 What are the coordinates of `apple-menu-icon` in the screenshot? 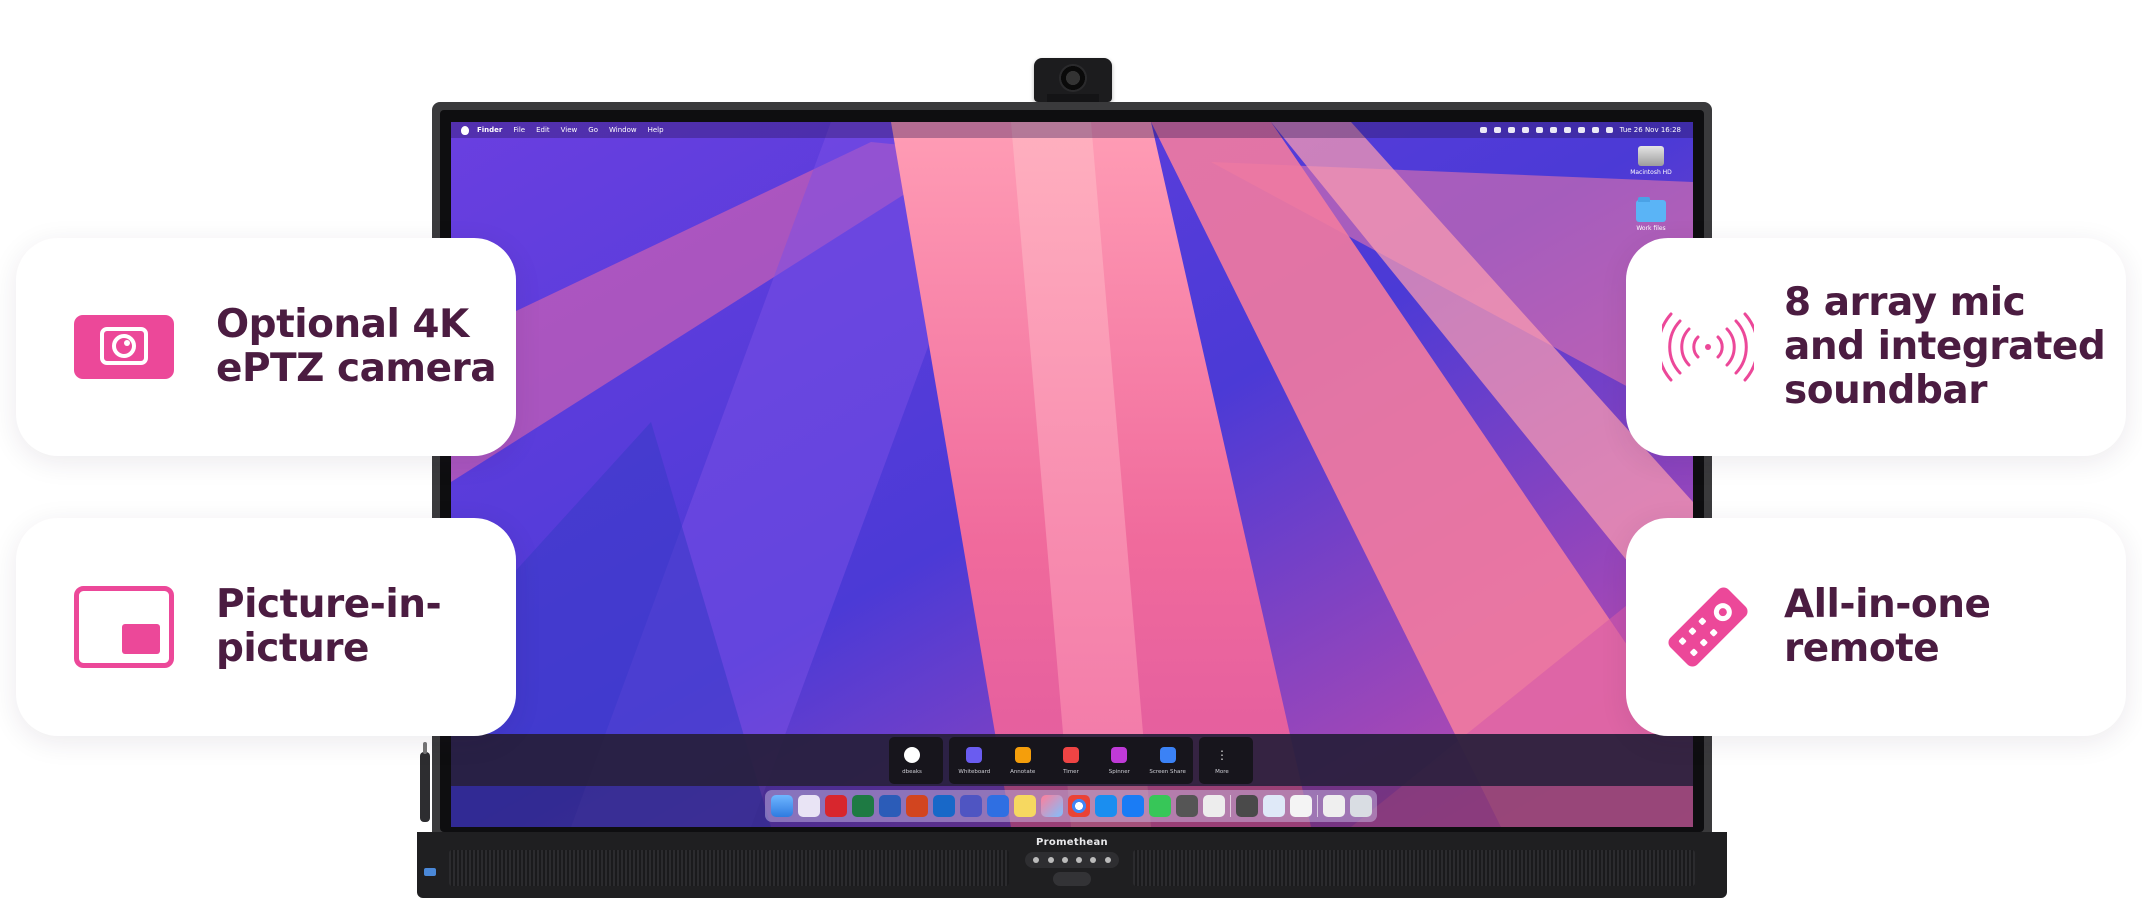 It's located at (465, 130).